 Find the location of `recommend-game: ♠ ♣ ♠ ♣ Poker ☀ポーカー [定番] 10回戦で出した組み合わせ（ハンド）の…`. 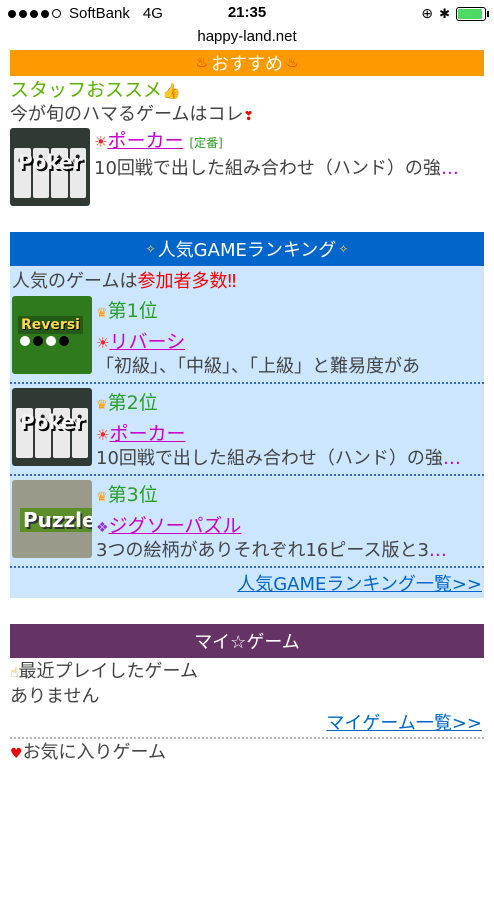

recommend-game: ♠ ♣ ♠ ♣ Poker ☀ポーカー [定番] 10回戦で出した組み合わせ（ハンド）の… is located at coordinates (247, 167).